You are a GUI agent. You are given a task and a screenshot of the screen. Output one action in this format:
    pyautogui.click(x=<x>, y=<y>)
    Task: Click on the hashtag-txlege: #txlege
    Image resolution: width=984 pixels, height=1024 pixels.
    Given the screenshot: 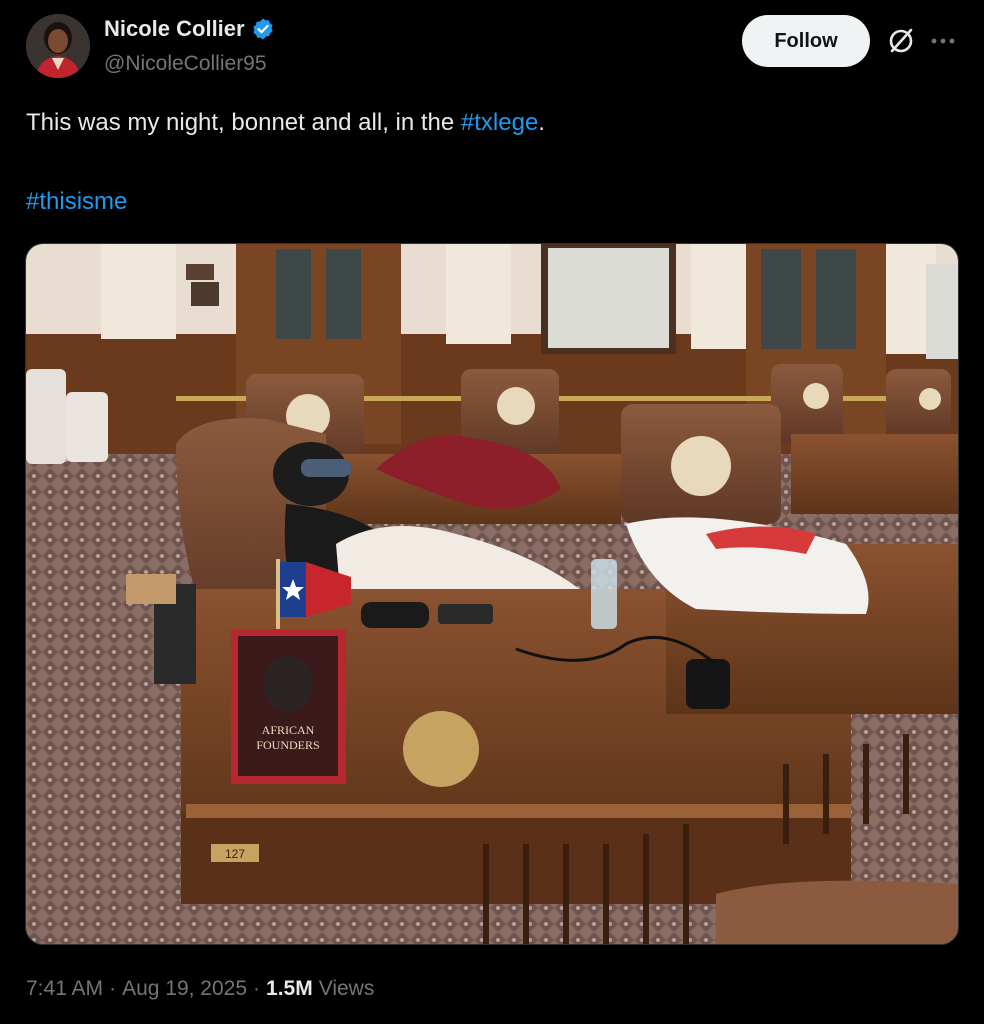 What is the action you would take?
    pyautogui.click(x=499, y=122)
    